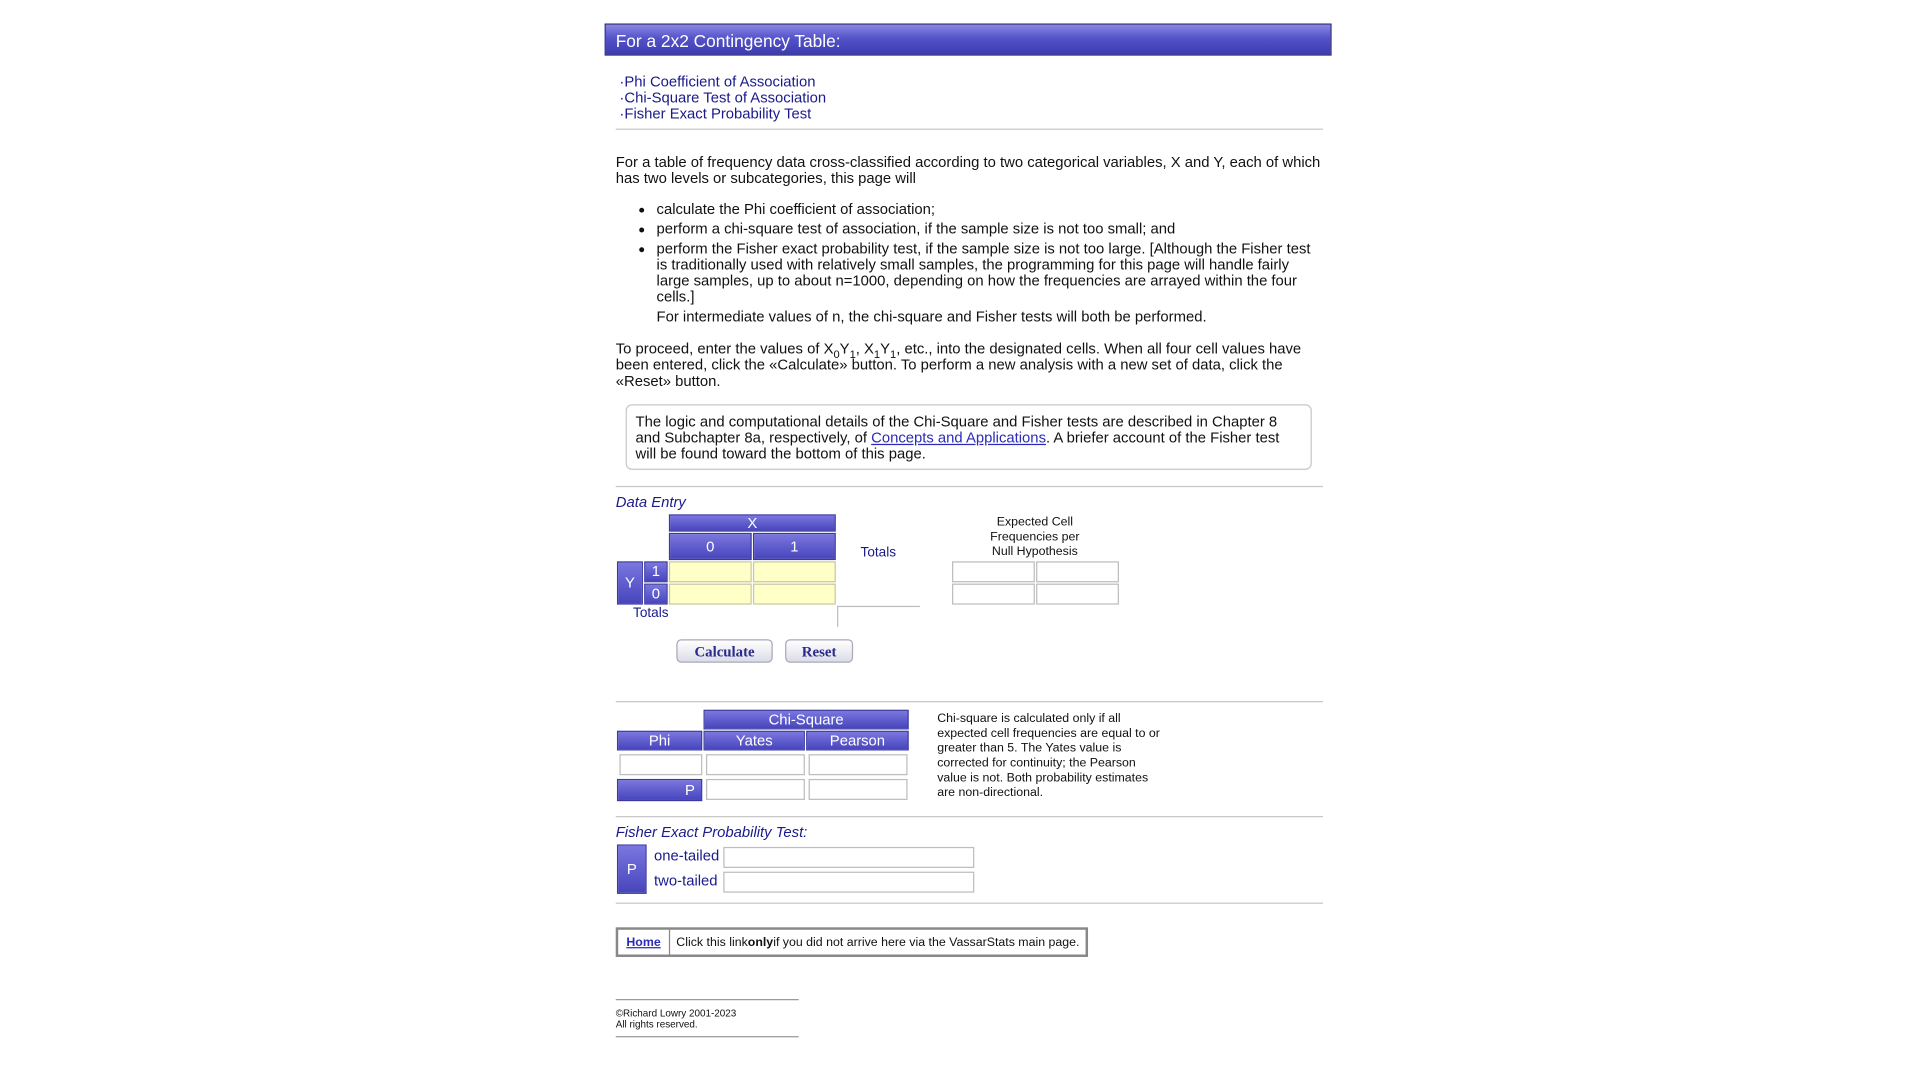 The height and width of the screenshot is (1080, 1920). What do you see at coordinates (629, 583) in the screenshot?
I see `y-header: Y` at bounding box center [629, 583].